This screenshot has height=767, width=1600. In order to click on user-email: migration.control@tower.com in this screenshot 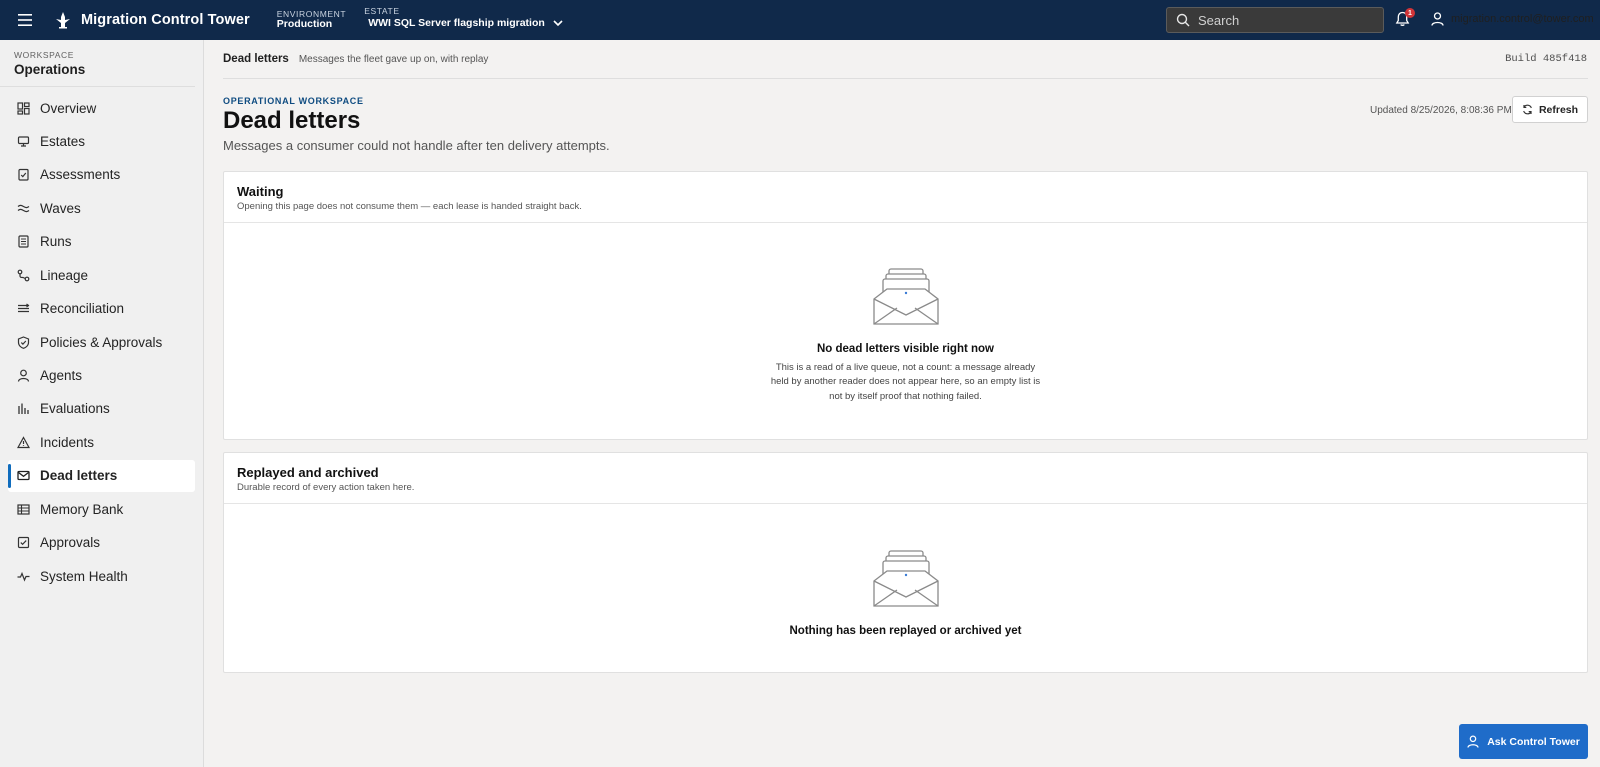, I will do `click(1522, 19)`.